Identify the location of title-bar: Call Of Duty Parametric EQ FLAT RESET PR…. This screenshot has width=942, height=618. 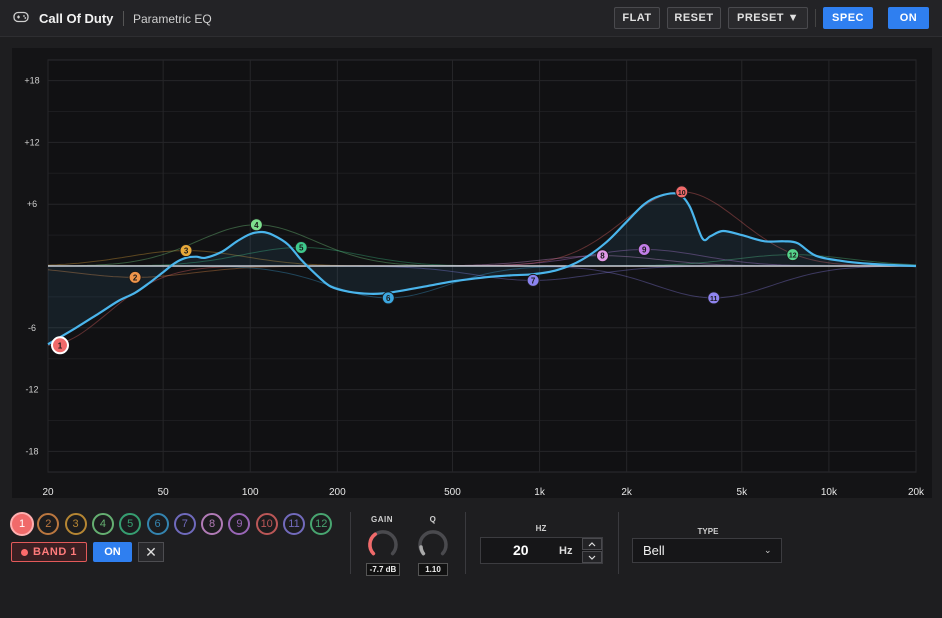
(471, 18).